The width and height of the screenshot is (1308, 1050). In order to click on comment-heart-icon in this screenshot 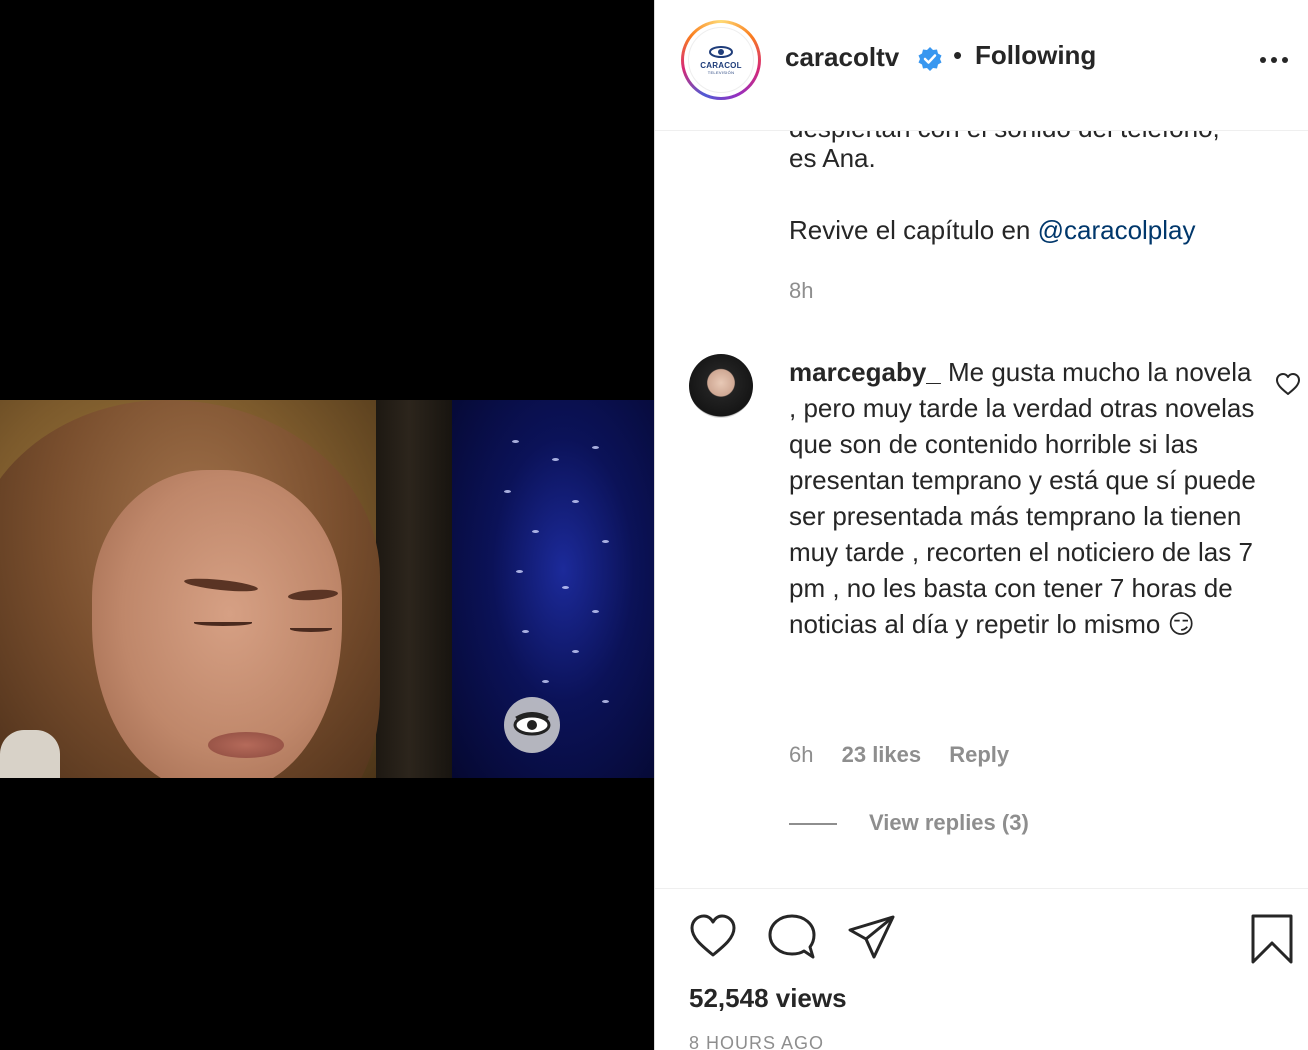, I will do `click(1288, 386)`.